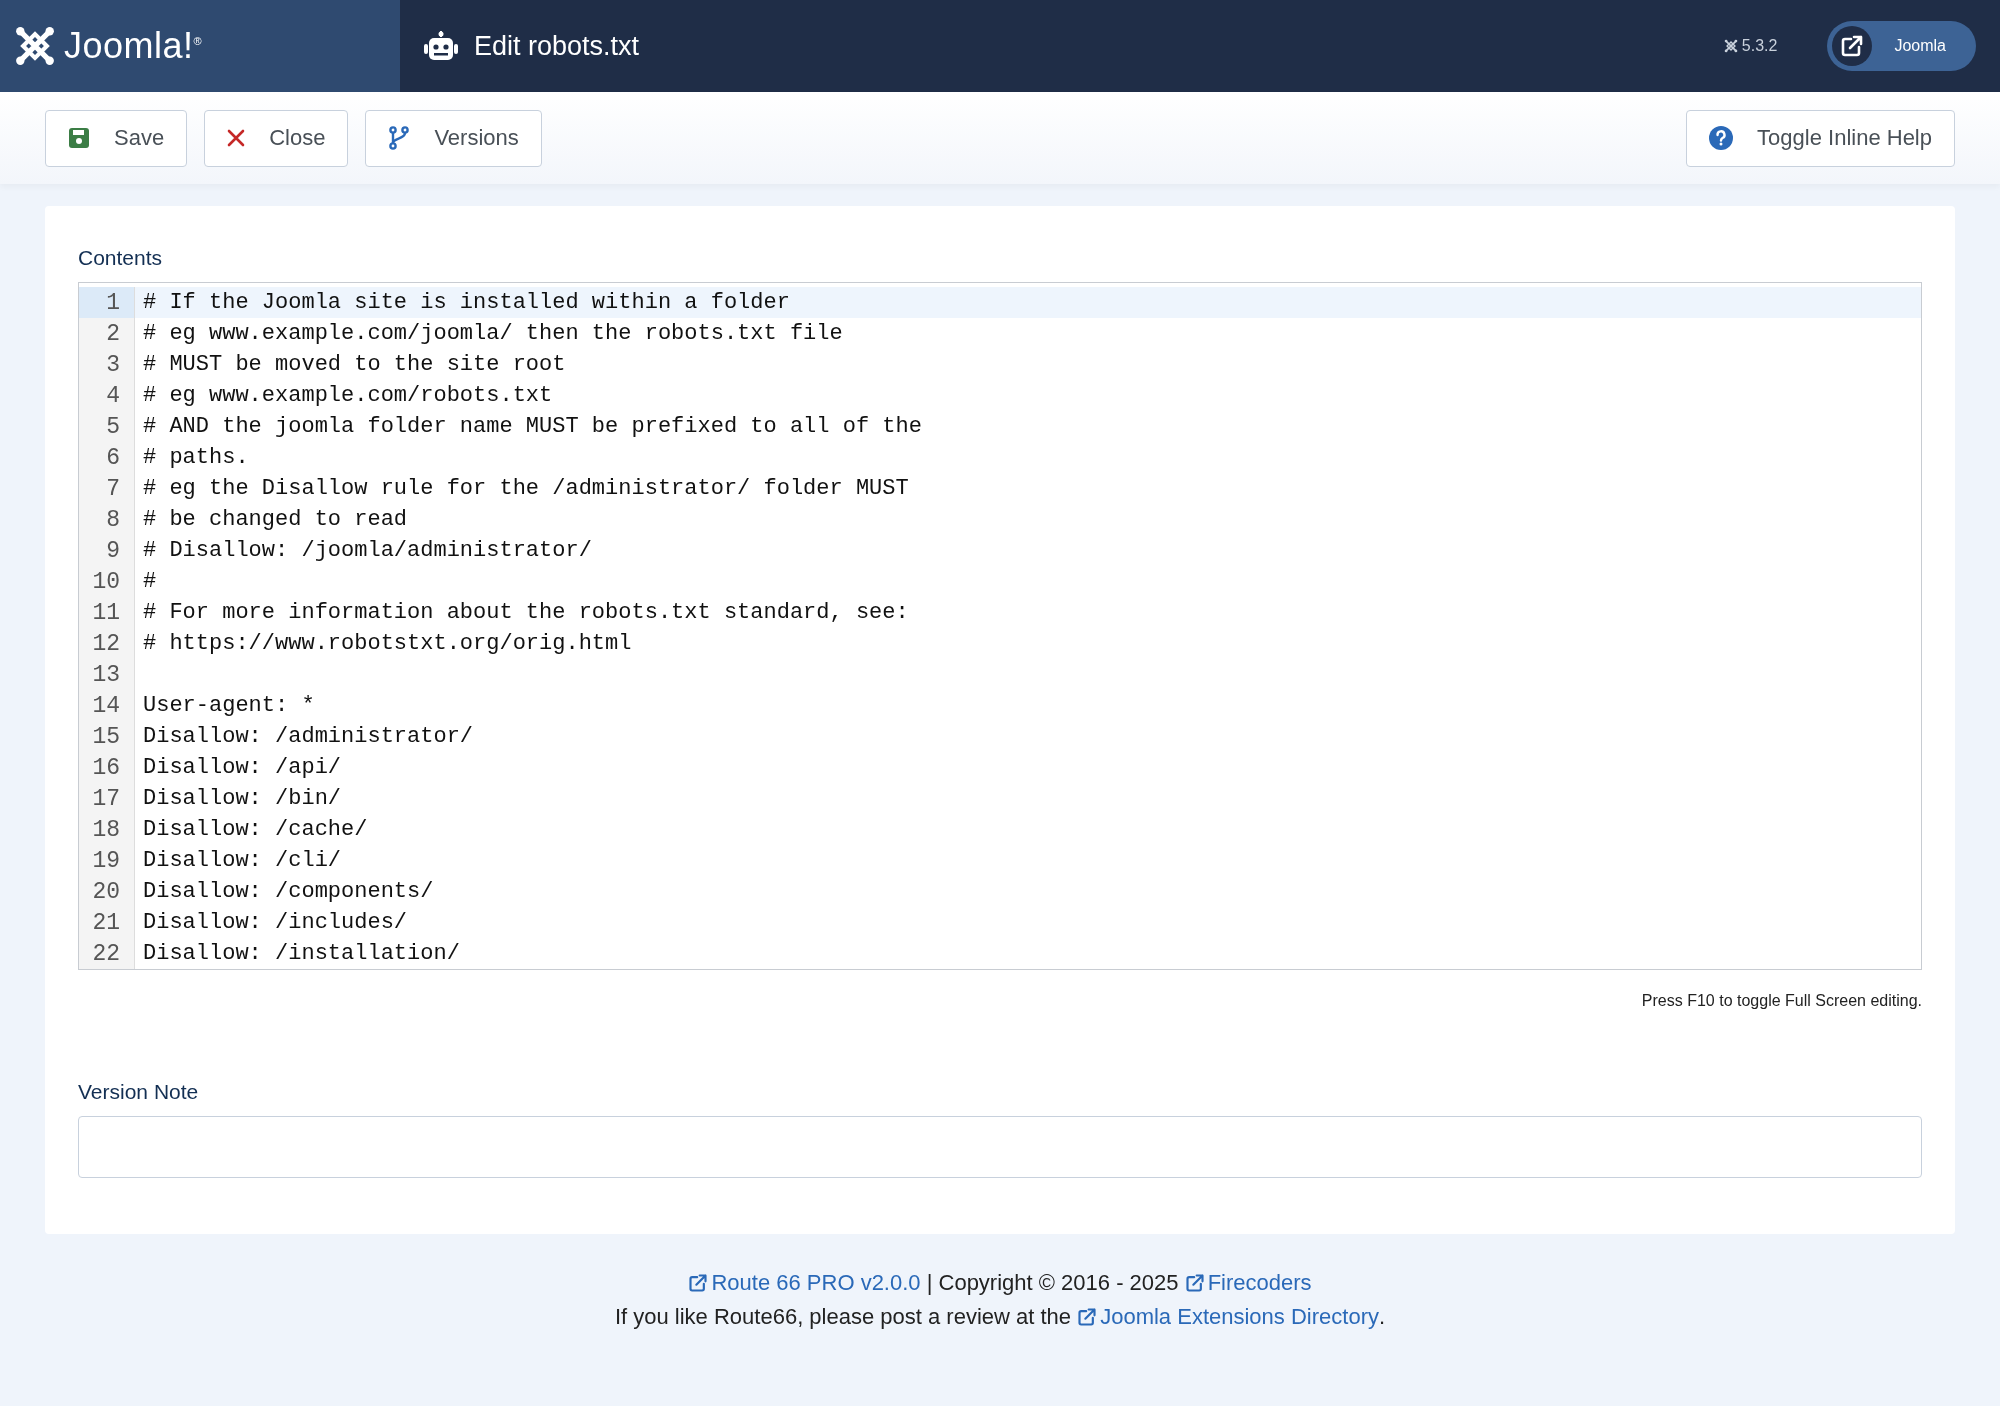  Describe the element at coordinates (107, 364) in the screenshot. I see `line-number: 3` at that location.